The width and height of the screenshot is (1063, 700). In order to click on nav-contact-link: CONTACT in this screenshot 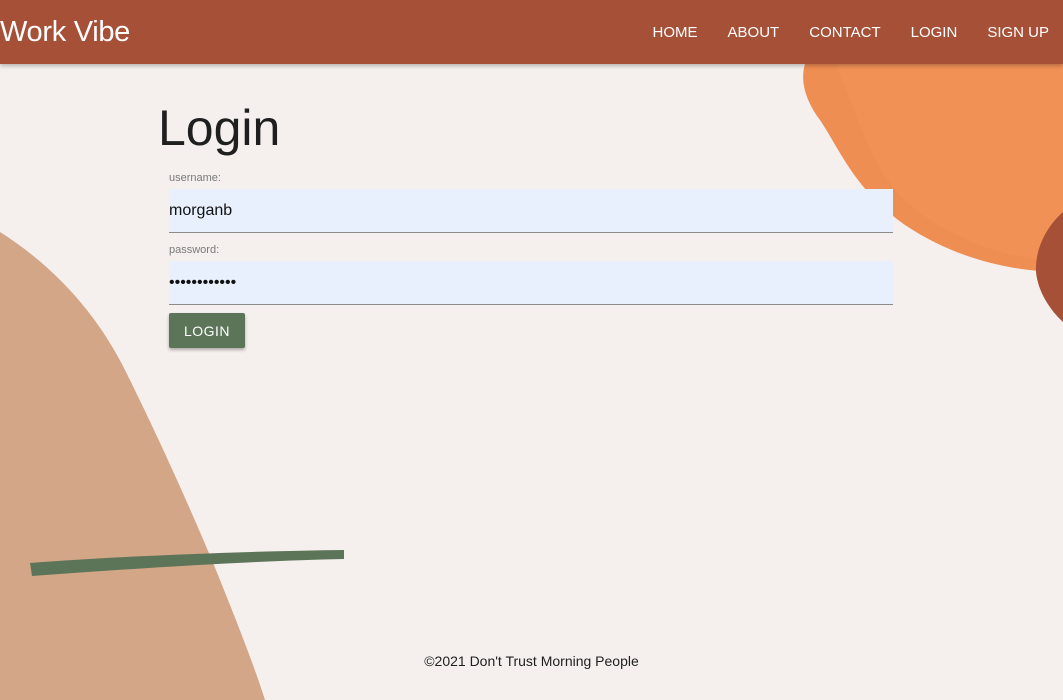, I will do `click(844, 32)`.